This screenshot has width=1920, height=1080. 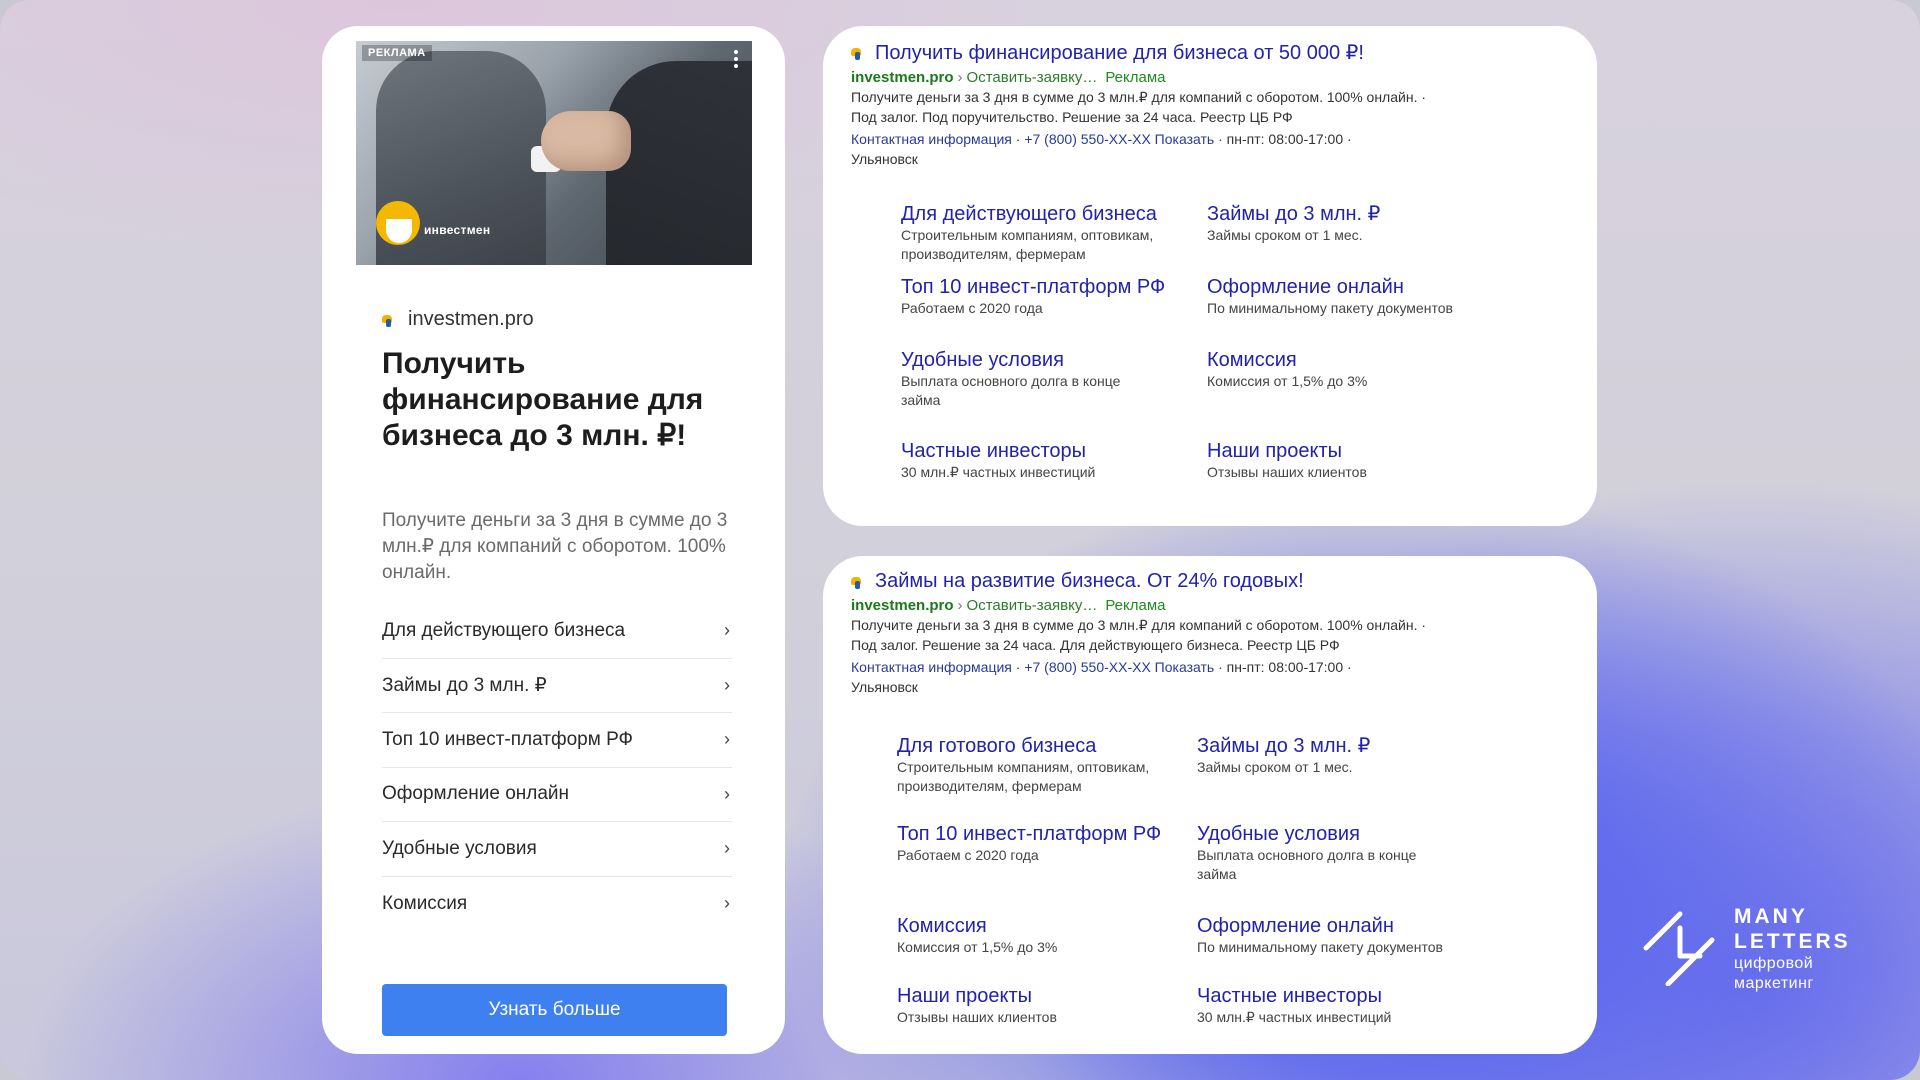 What do you see at coordinates (1347, 778) in the screenshot?
I see `sitelink: Займы до 3 млн. ₽ Займы сроком от 1 мес.` at bounding box center [1347, 778].